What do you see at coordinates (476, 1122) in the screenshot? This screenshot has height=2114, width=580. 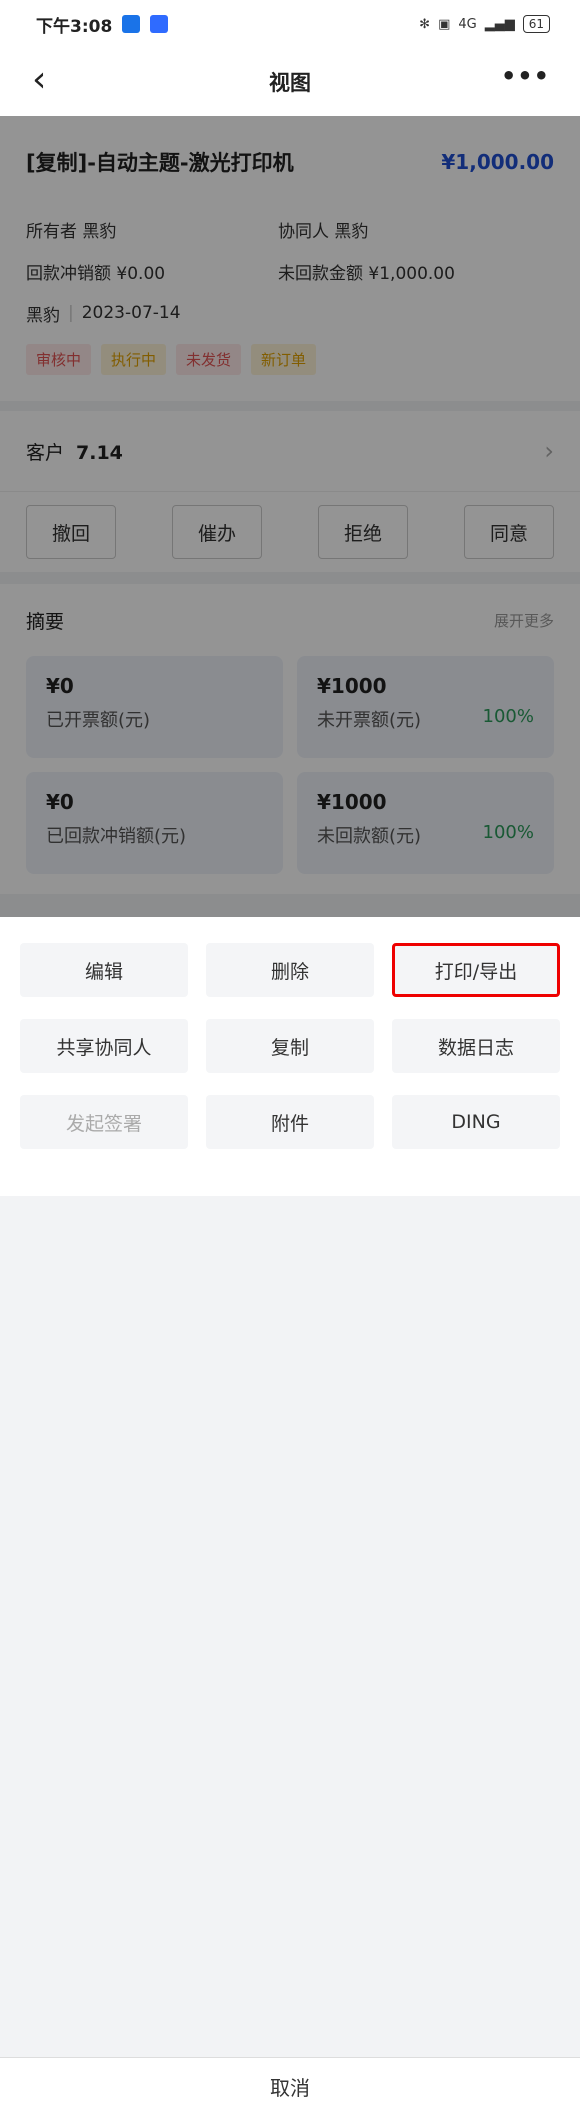 I see `ding-button: DING` at bounding box center [476, 1122].